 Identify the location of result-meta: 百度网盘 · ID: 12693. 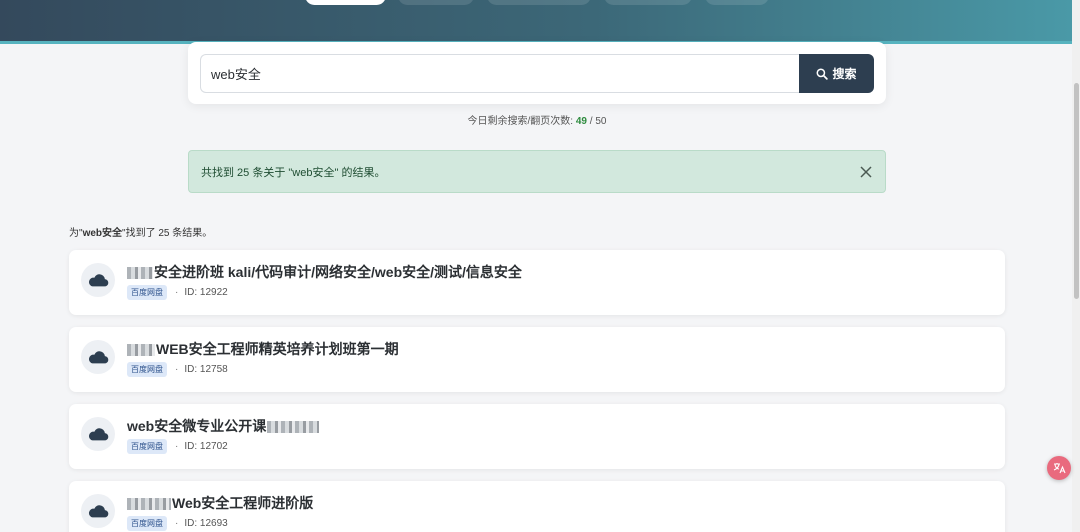
(177, 523).